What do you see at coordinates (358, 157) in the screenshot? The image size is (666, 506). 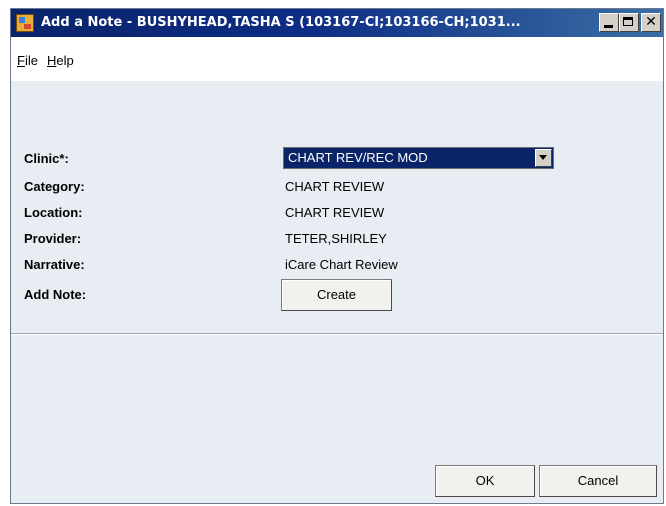 I see `clinic-selected-value: CHART REV/REC MOD` at bounding box center [358, 157].